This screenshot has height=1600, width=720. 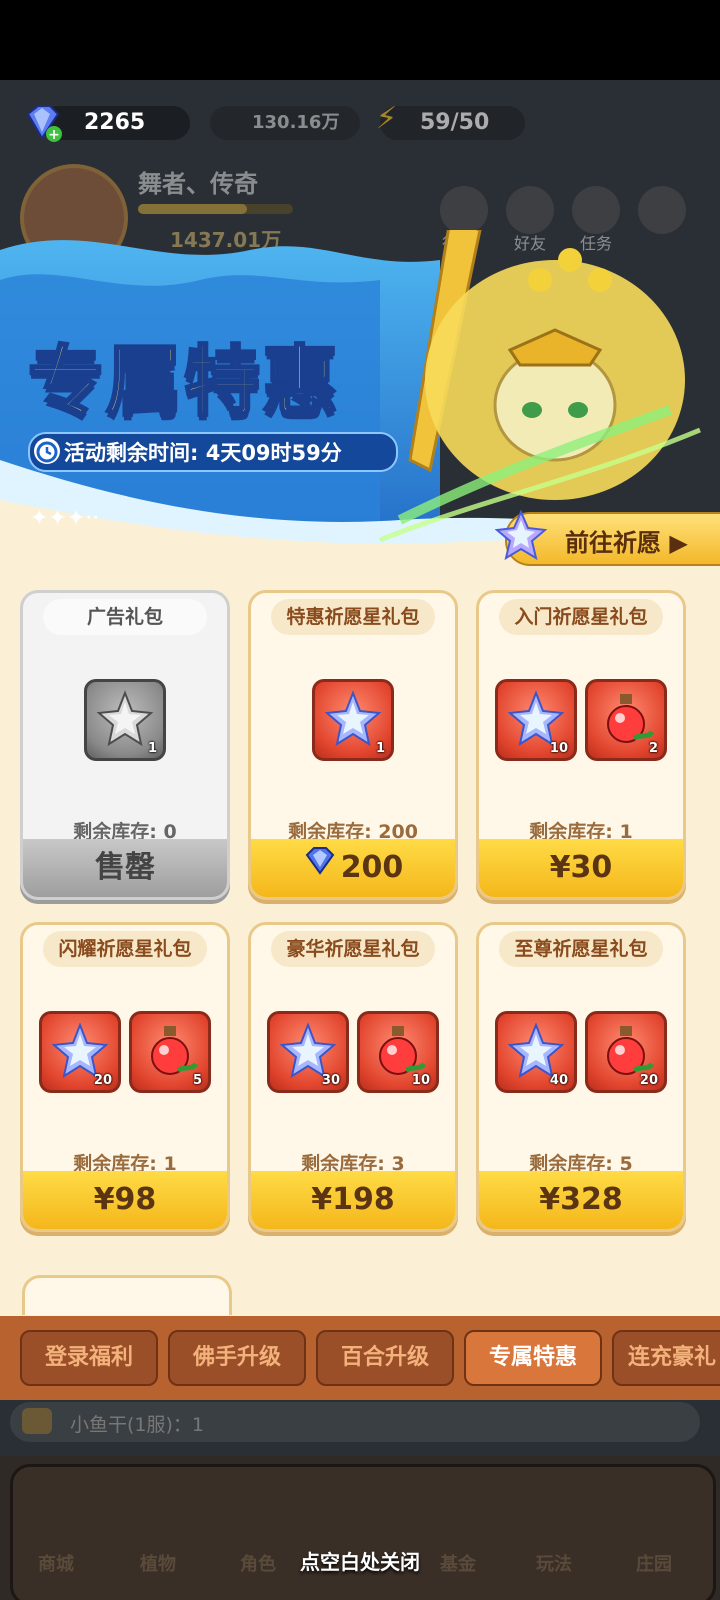 I want to click on sold-out-button: 售罄, so click(x=125, y=868).